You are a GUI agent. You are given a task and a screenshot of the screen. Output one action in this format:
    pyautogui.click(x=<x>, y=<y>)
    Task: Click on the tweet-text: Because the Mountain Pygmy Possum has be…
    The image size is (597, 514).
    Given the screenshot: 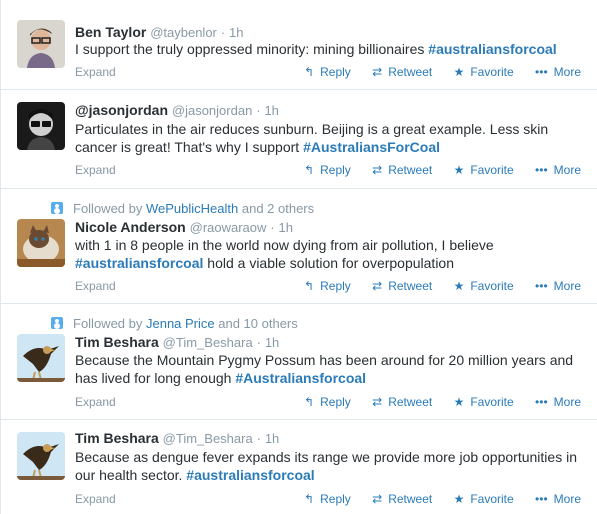 What is the action you would take?
    pyautogui.click(x=330, y=369)
    